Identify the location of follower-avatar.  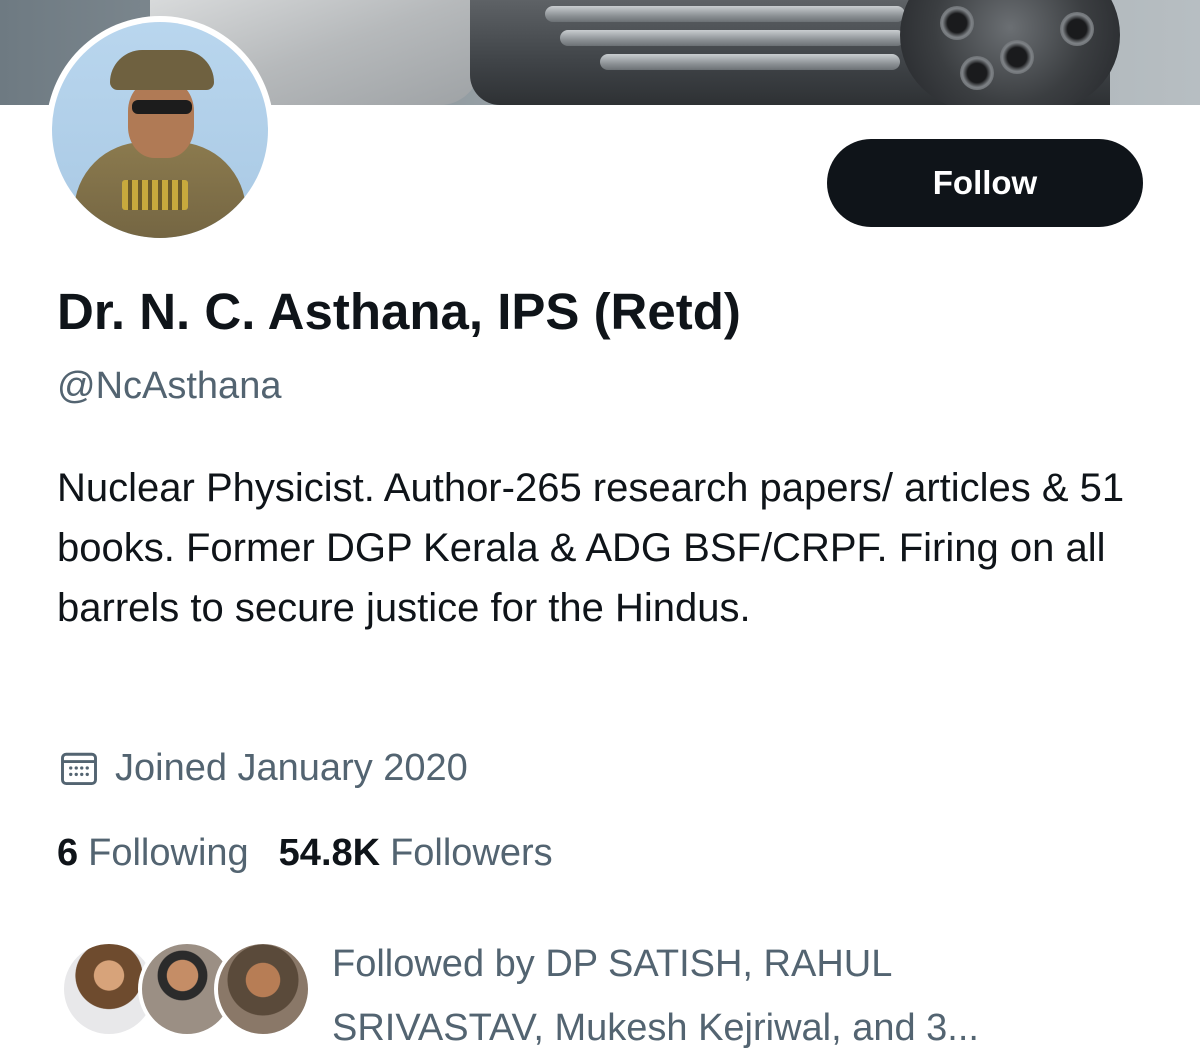
(263, 989).